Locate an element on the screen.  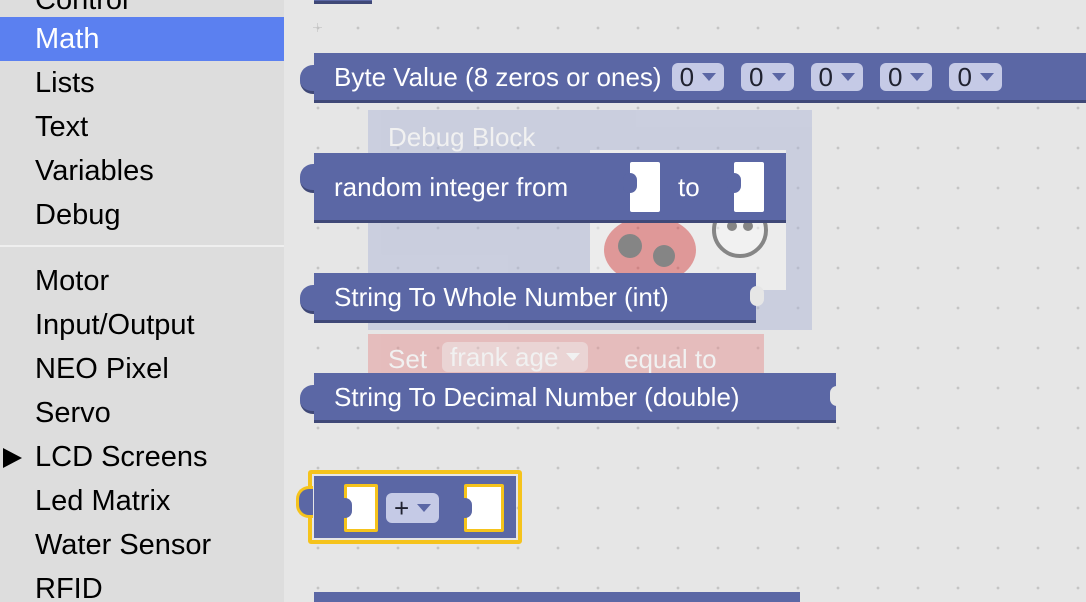
category-label: Motor is located at coordinates (72, 281).